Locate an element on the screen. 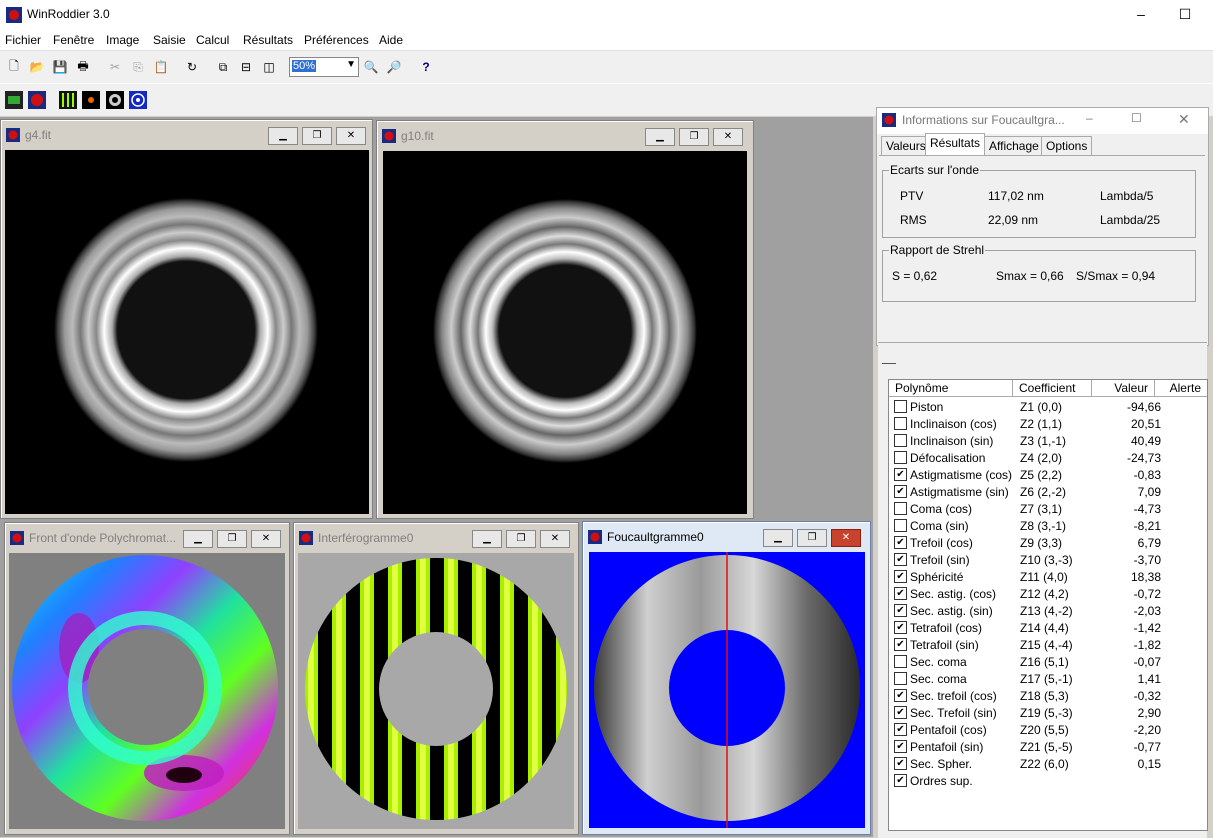 The height and width of the screenshot is (838, 1213). window-foucault-titlebar: Foucaultgramme0 ▁ ❐ ✕ is located at coordinates (726, 536).